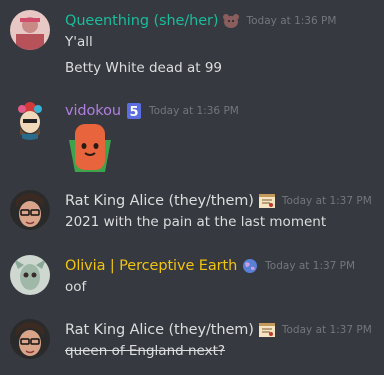 The width and height of the screenshot is (384, 375). What do you see at coordinates (144, 68) in the screenshot?
I see `message-text: Betty White dead at 99` at bounding box center [144, 68].